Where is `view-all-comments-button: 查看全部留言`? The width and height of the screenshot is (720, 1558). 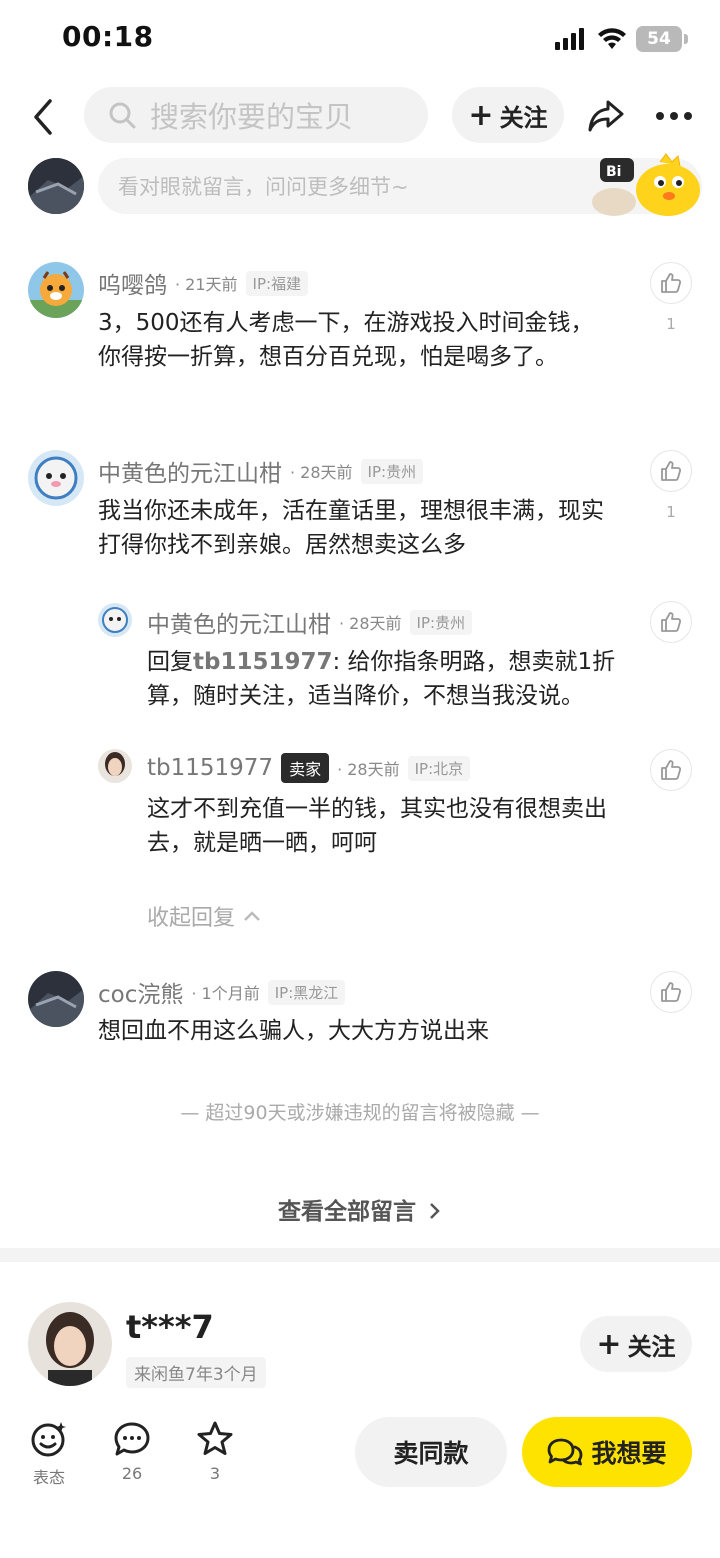 view-all-comments-button: 查看全部留言 is located at coordinates (360, 1209).